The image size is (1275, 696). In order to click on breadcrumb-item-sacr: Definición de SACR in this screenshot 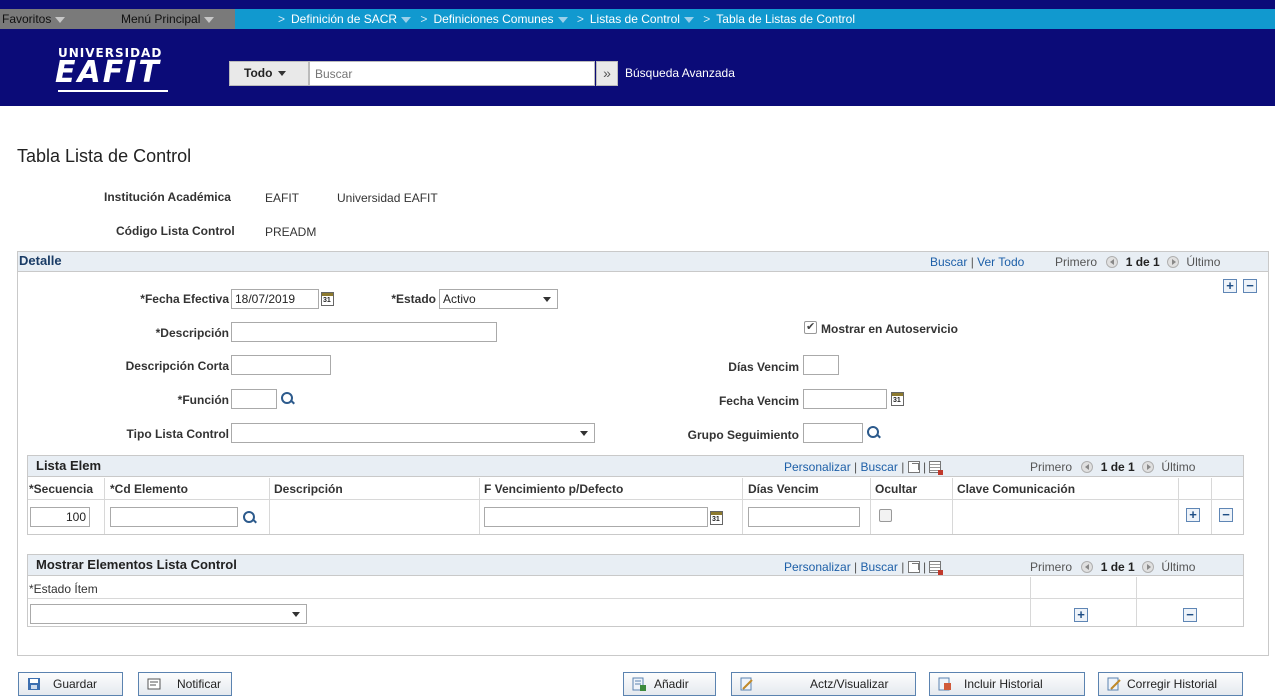, I will do `click(344, 19)`.